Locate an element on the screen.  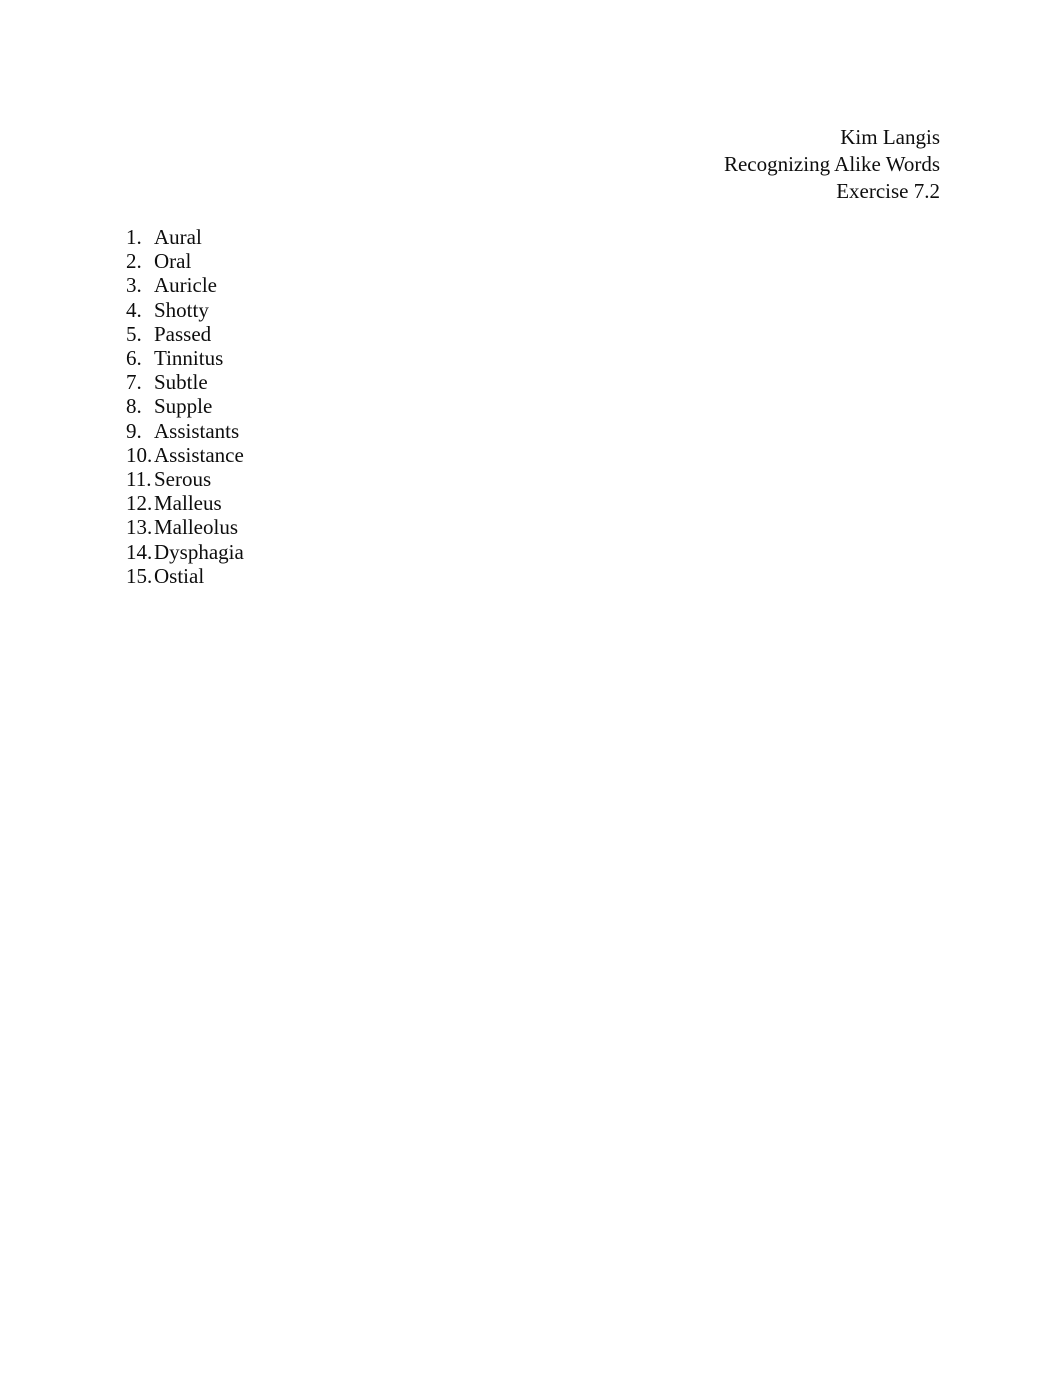
list-item: 4. Shotty is located at coordinates (185, 310).